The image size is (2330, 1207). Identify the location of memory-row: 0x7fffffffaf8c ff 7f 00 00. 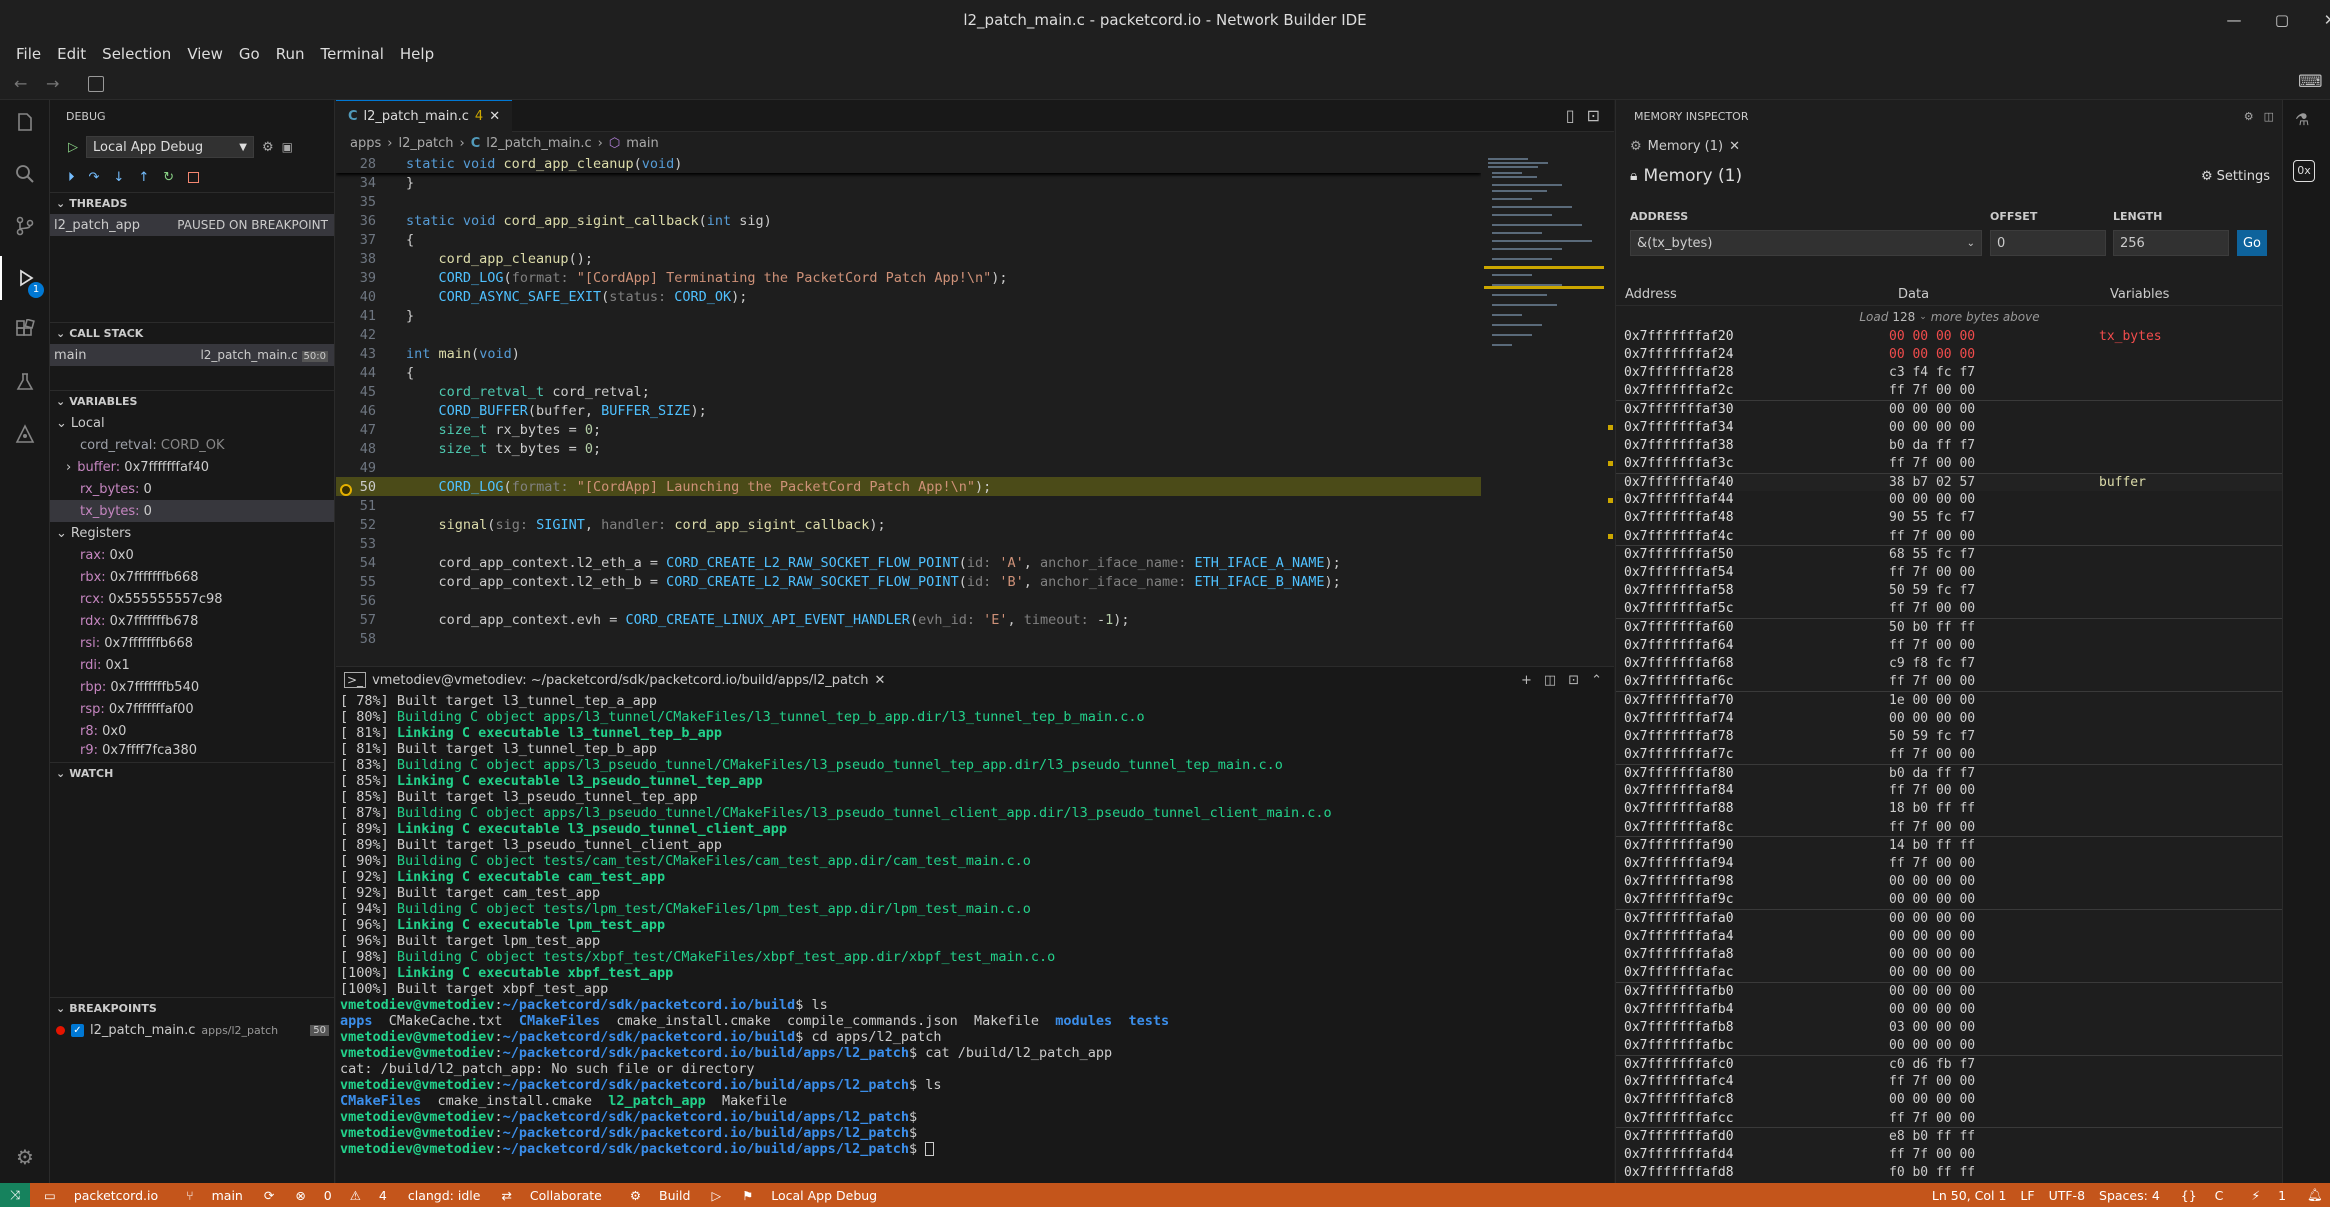
(1949, 827).